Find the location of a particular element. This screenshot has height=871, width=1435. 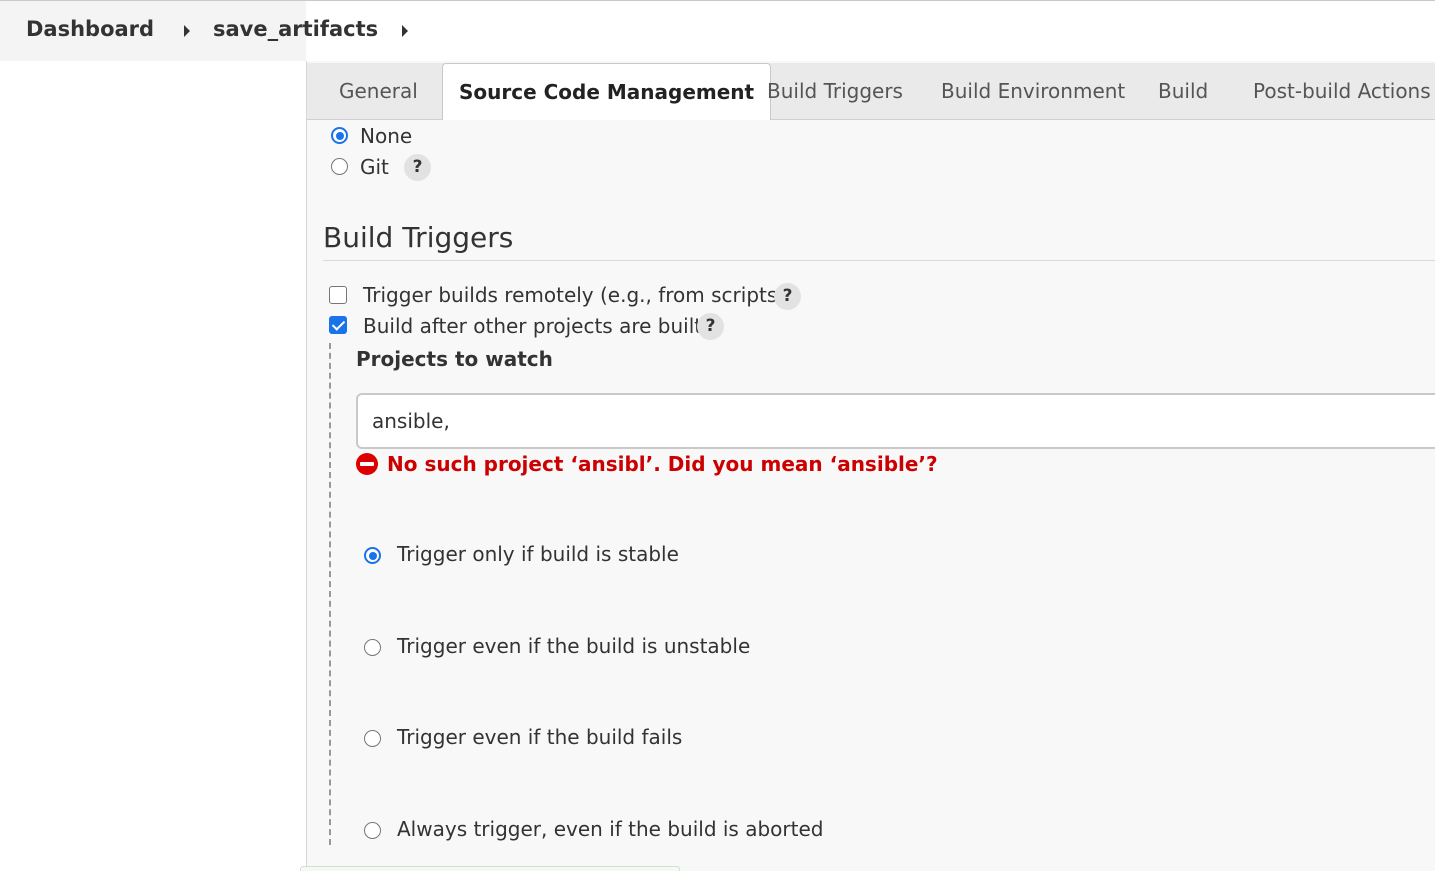

scm-git-radio is located at coordinates (339, 166).